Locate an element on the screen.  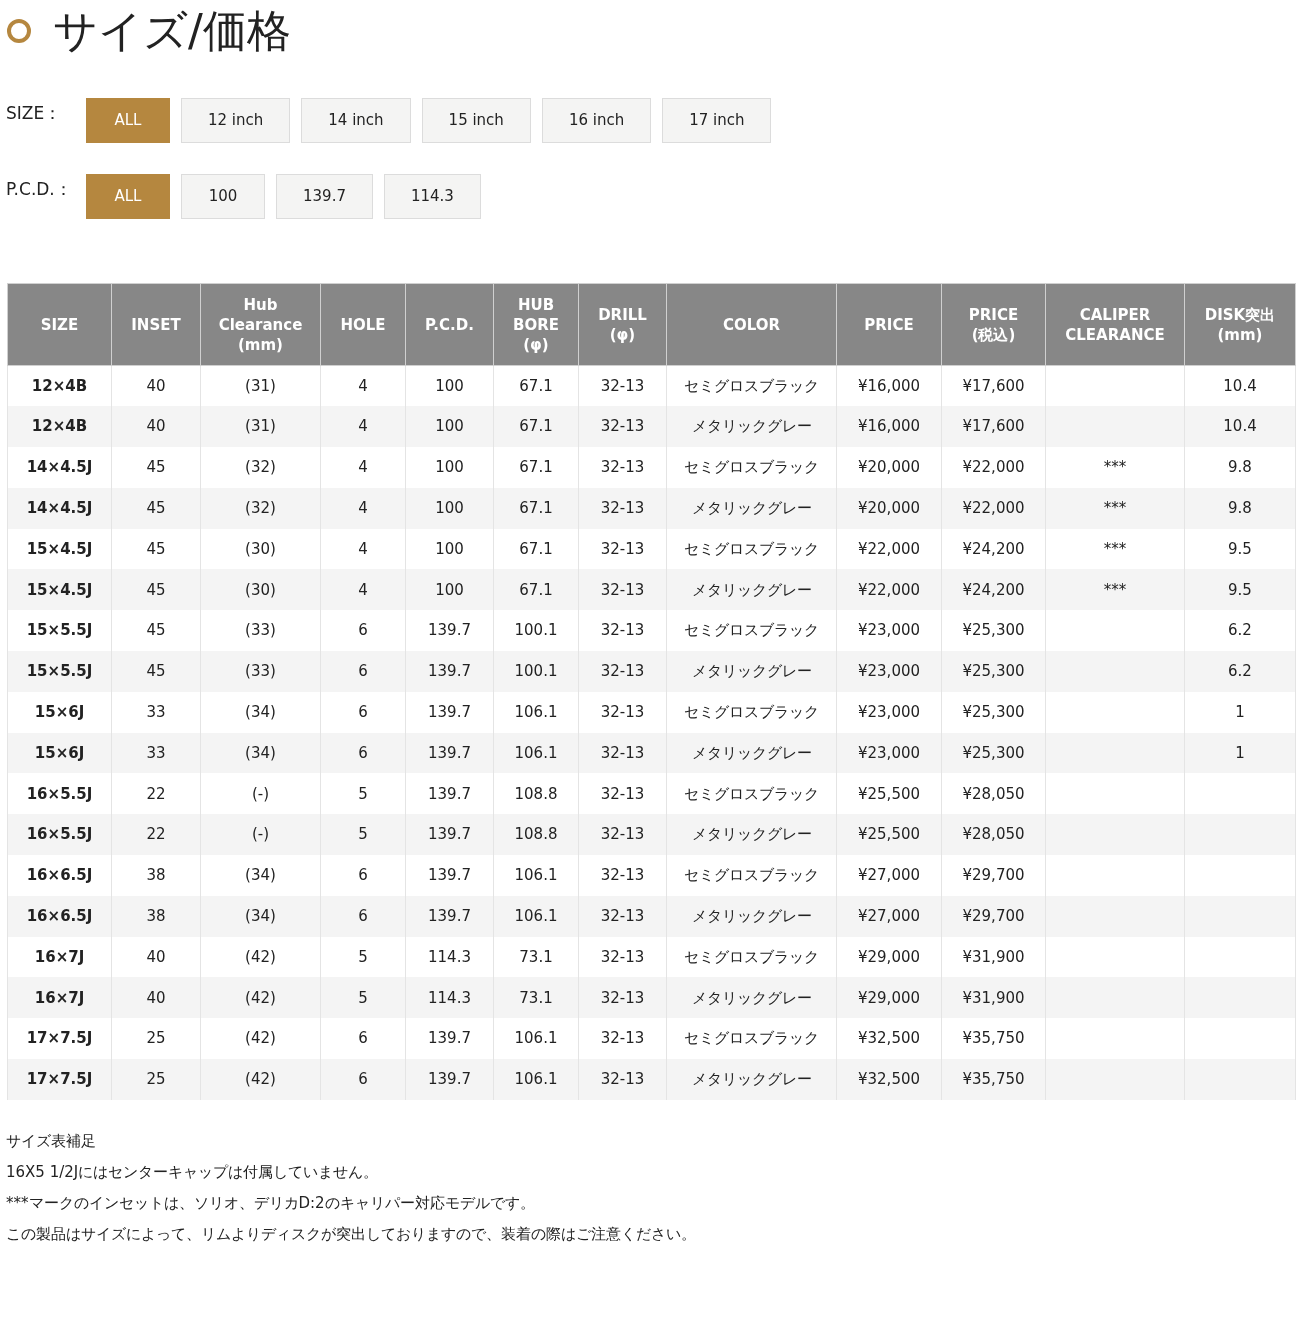
table-cell: ¥32,500 is located at coordinates (889, 1079).